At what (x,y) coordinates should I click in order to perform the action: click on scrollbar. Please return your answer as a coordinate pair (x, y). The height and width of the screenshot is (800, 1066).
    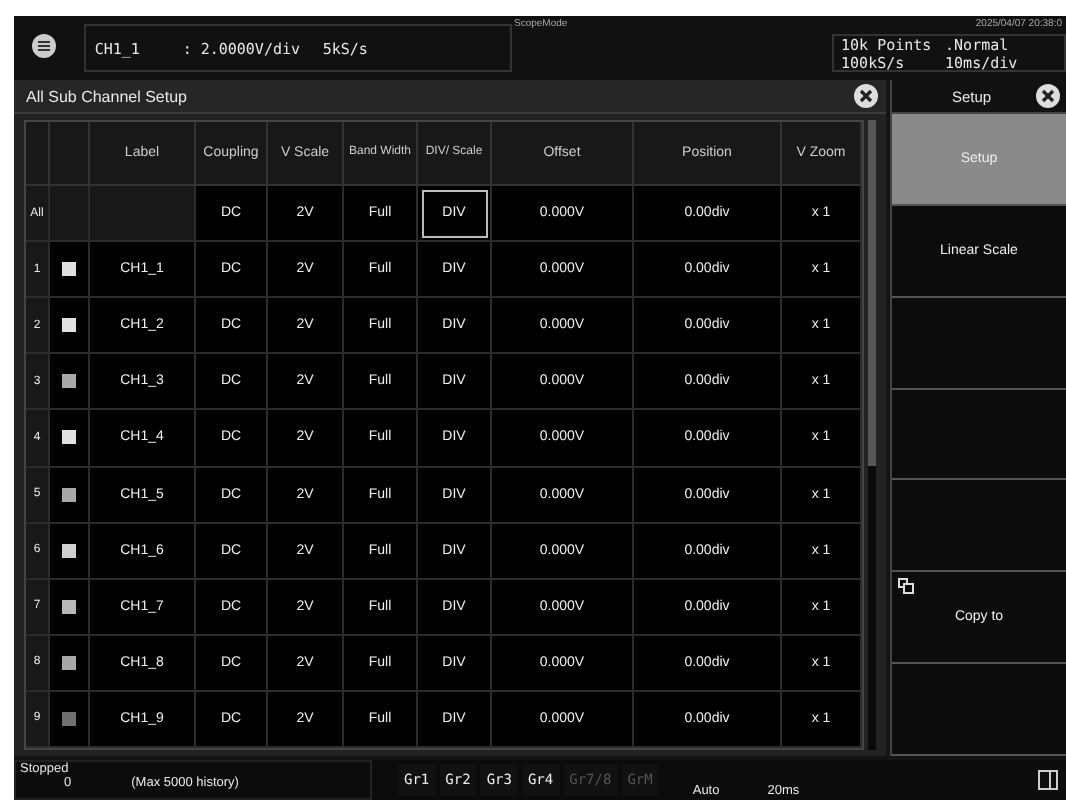
    Looking at the image, I should click on (872, 435).